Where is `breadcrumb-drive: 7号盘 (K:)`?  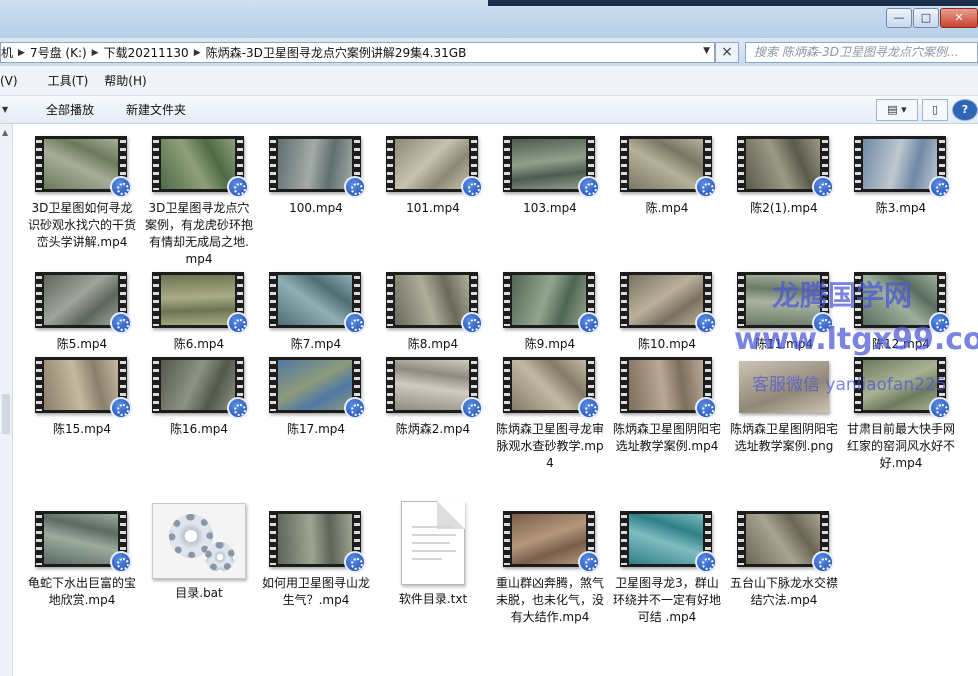 breadcrumb-drive: 7号盘 (K:) is located at coordinates (58, 52).